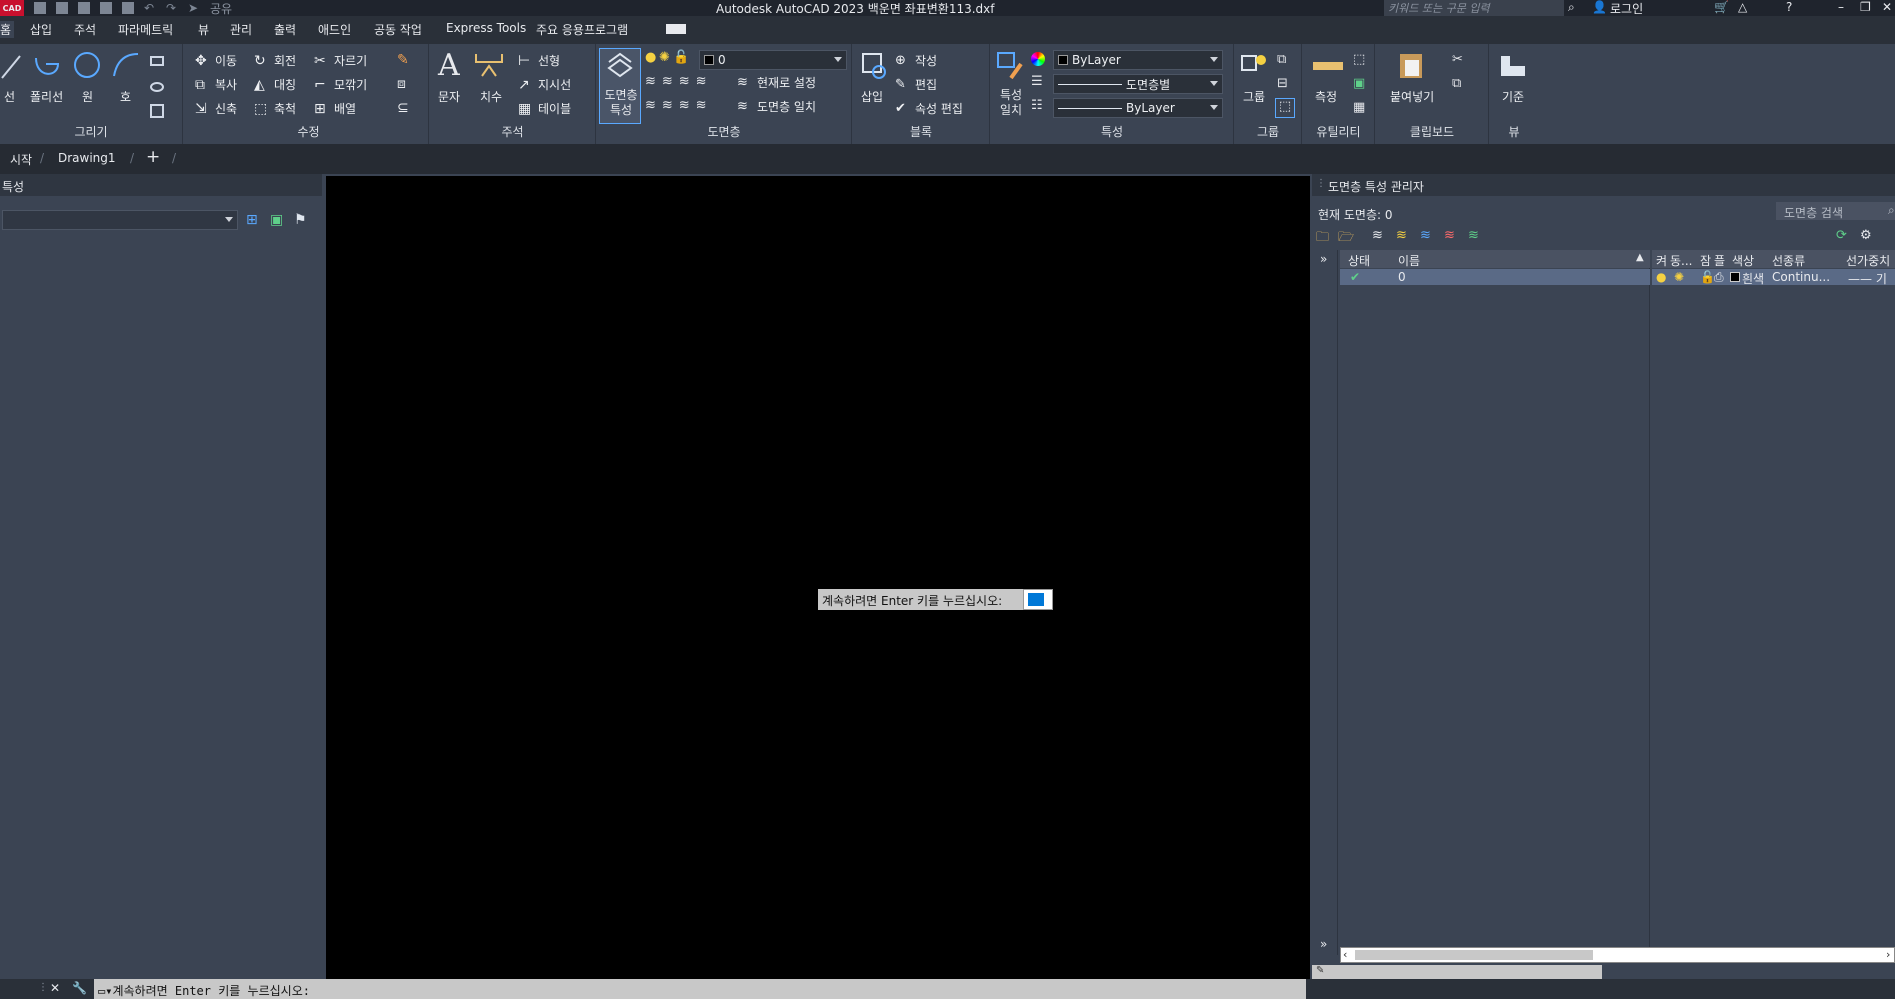  Describe the element at coordinates (87, 158) in the screenshot. I see `tab-drawing1: Drawing1` at that location.